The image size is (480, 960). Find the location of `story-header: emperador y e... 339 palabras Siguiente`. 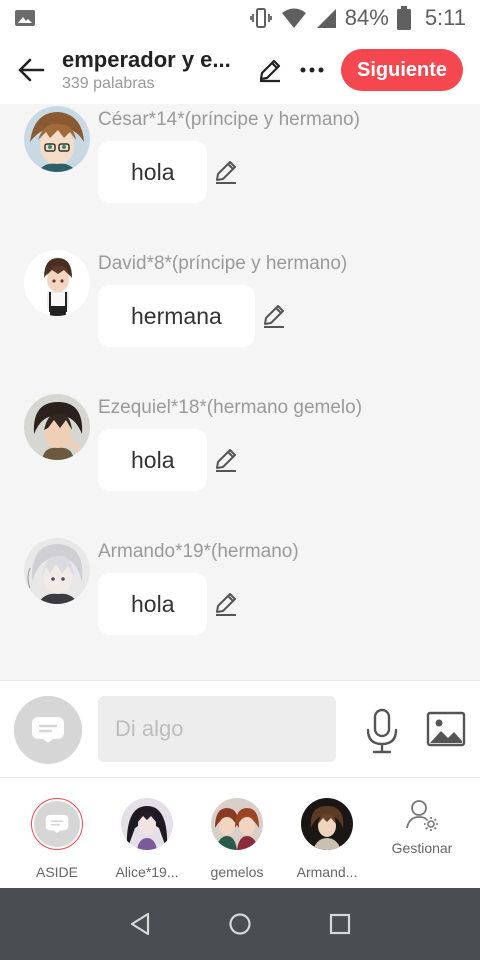

story-header: emperador y e... 339 palabras Siguiente is located at coordinates (240, 70).